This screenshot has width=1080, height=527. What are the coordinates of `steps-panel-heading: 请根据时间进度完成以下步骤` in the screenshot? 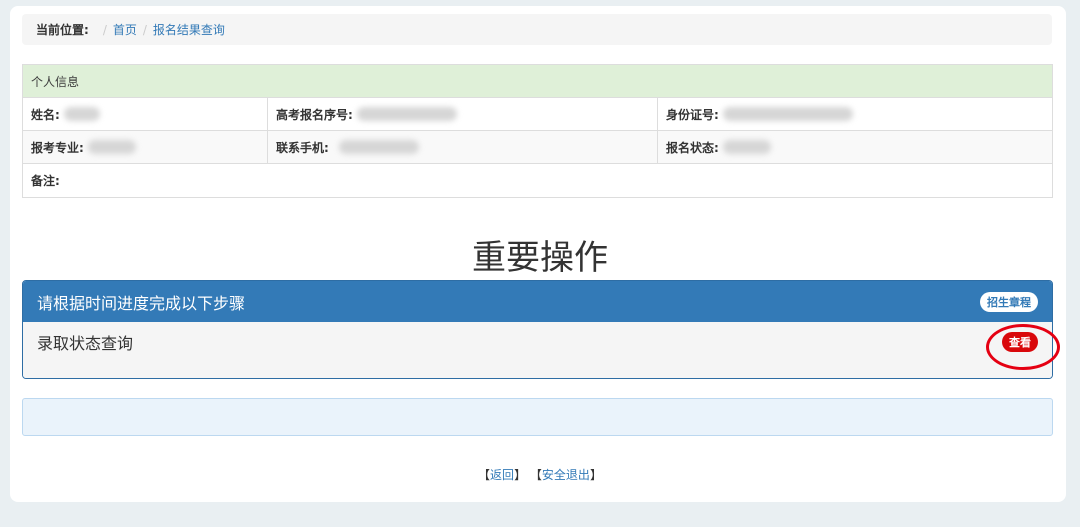 It's located at (141, 303).